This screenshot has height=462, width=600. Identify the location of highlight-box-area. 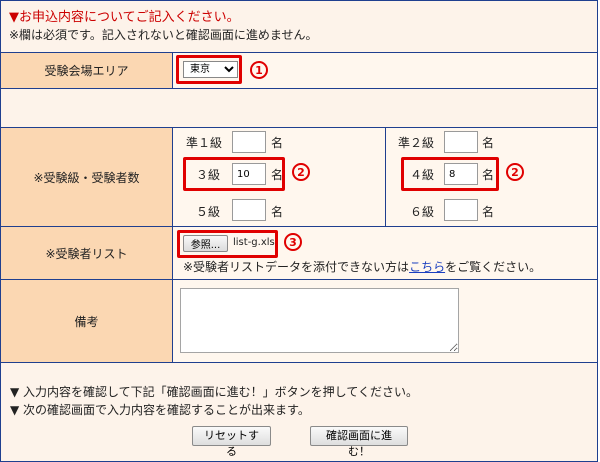
(209, 69).